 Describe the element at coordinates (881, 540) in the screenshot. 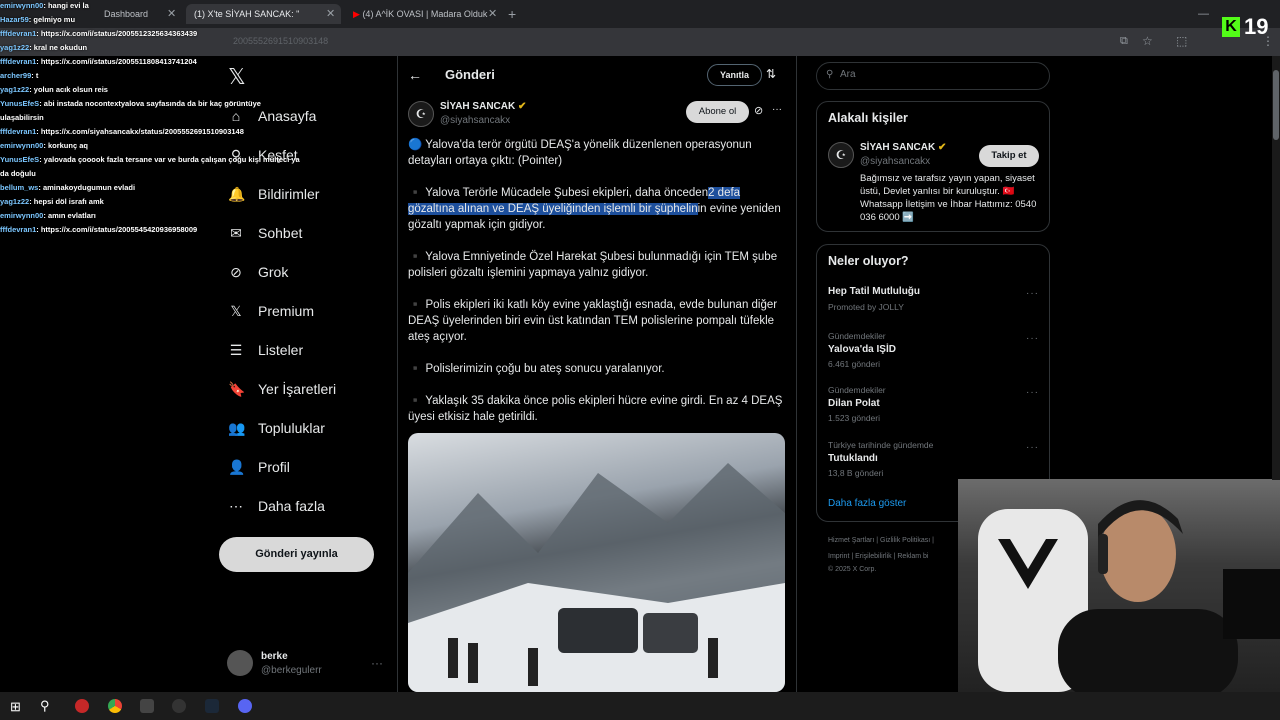

I see `footer-links: Hizmet Şartları | Gizlilik Politikası |` at that location.